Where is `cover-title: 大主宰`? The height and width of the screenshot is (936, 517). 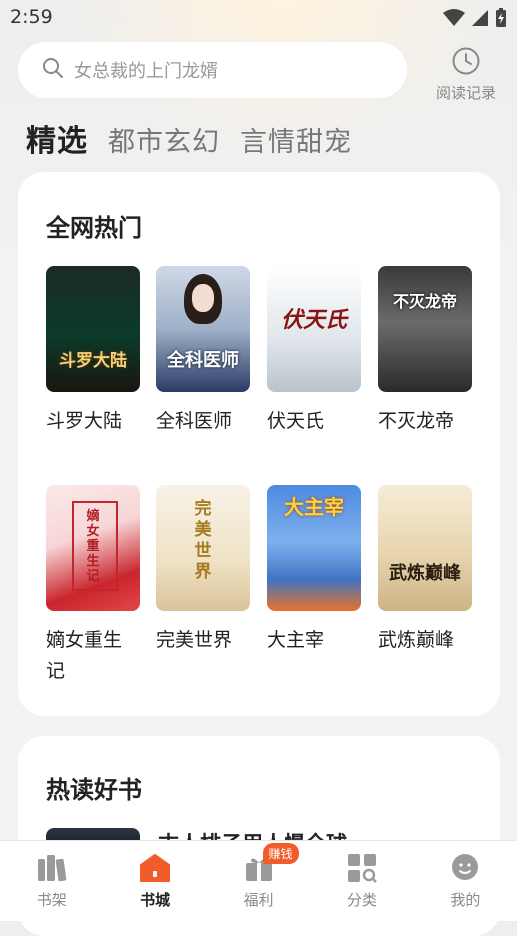 cover-title: 大主宰 is located at coordinates (314, 507).